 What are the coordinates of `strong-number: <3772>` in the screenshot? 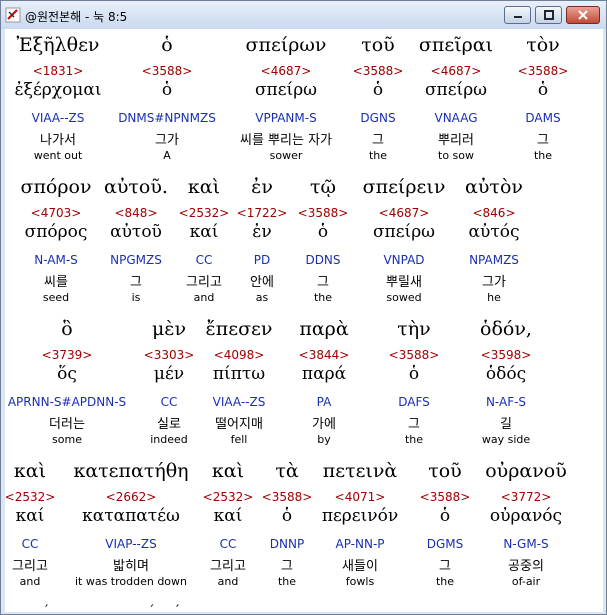 It's located at (526, 497).